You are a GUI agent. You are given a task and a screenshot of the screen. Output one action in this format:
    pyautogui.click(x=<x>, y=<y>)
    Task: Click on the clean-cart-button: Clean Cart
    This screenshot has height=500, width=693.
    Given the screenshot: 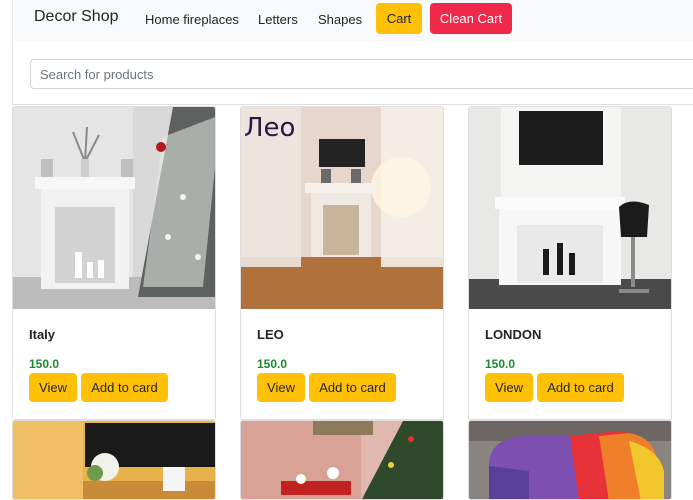 What is the action you would take?
    pyautogui.click(x=471, y=18)
    